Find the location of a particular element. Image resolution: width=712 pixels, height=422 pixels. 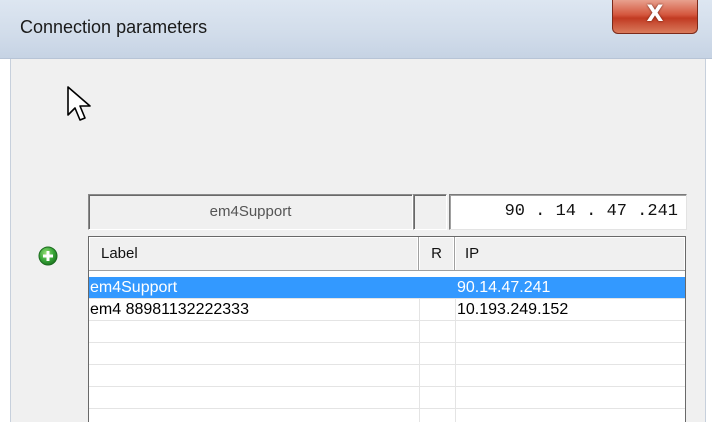

row-label-cell: em4 88981132222333 is located at coordinates (169, 309).